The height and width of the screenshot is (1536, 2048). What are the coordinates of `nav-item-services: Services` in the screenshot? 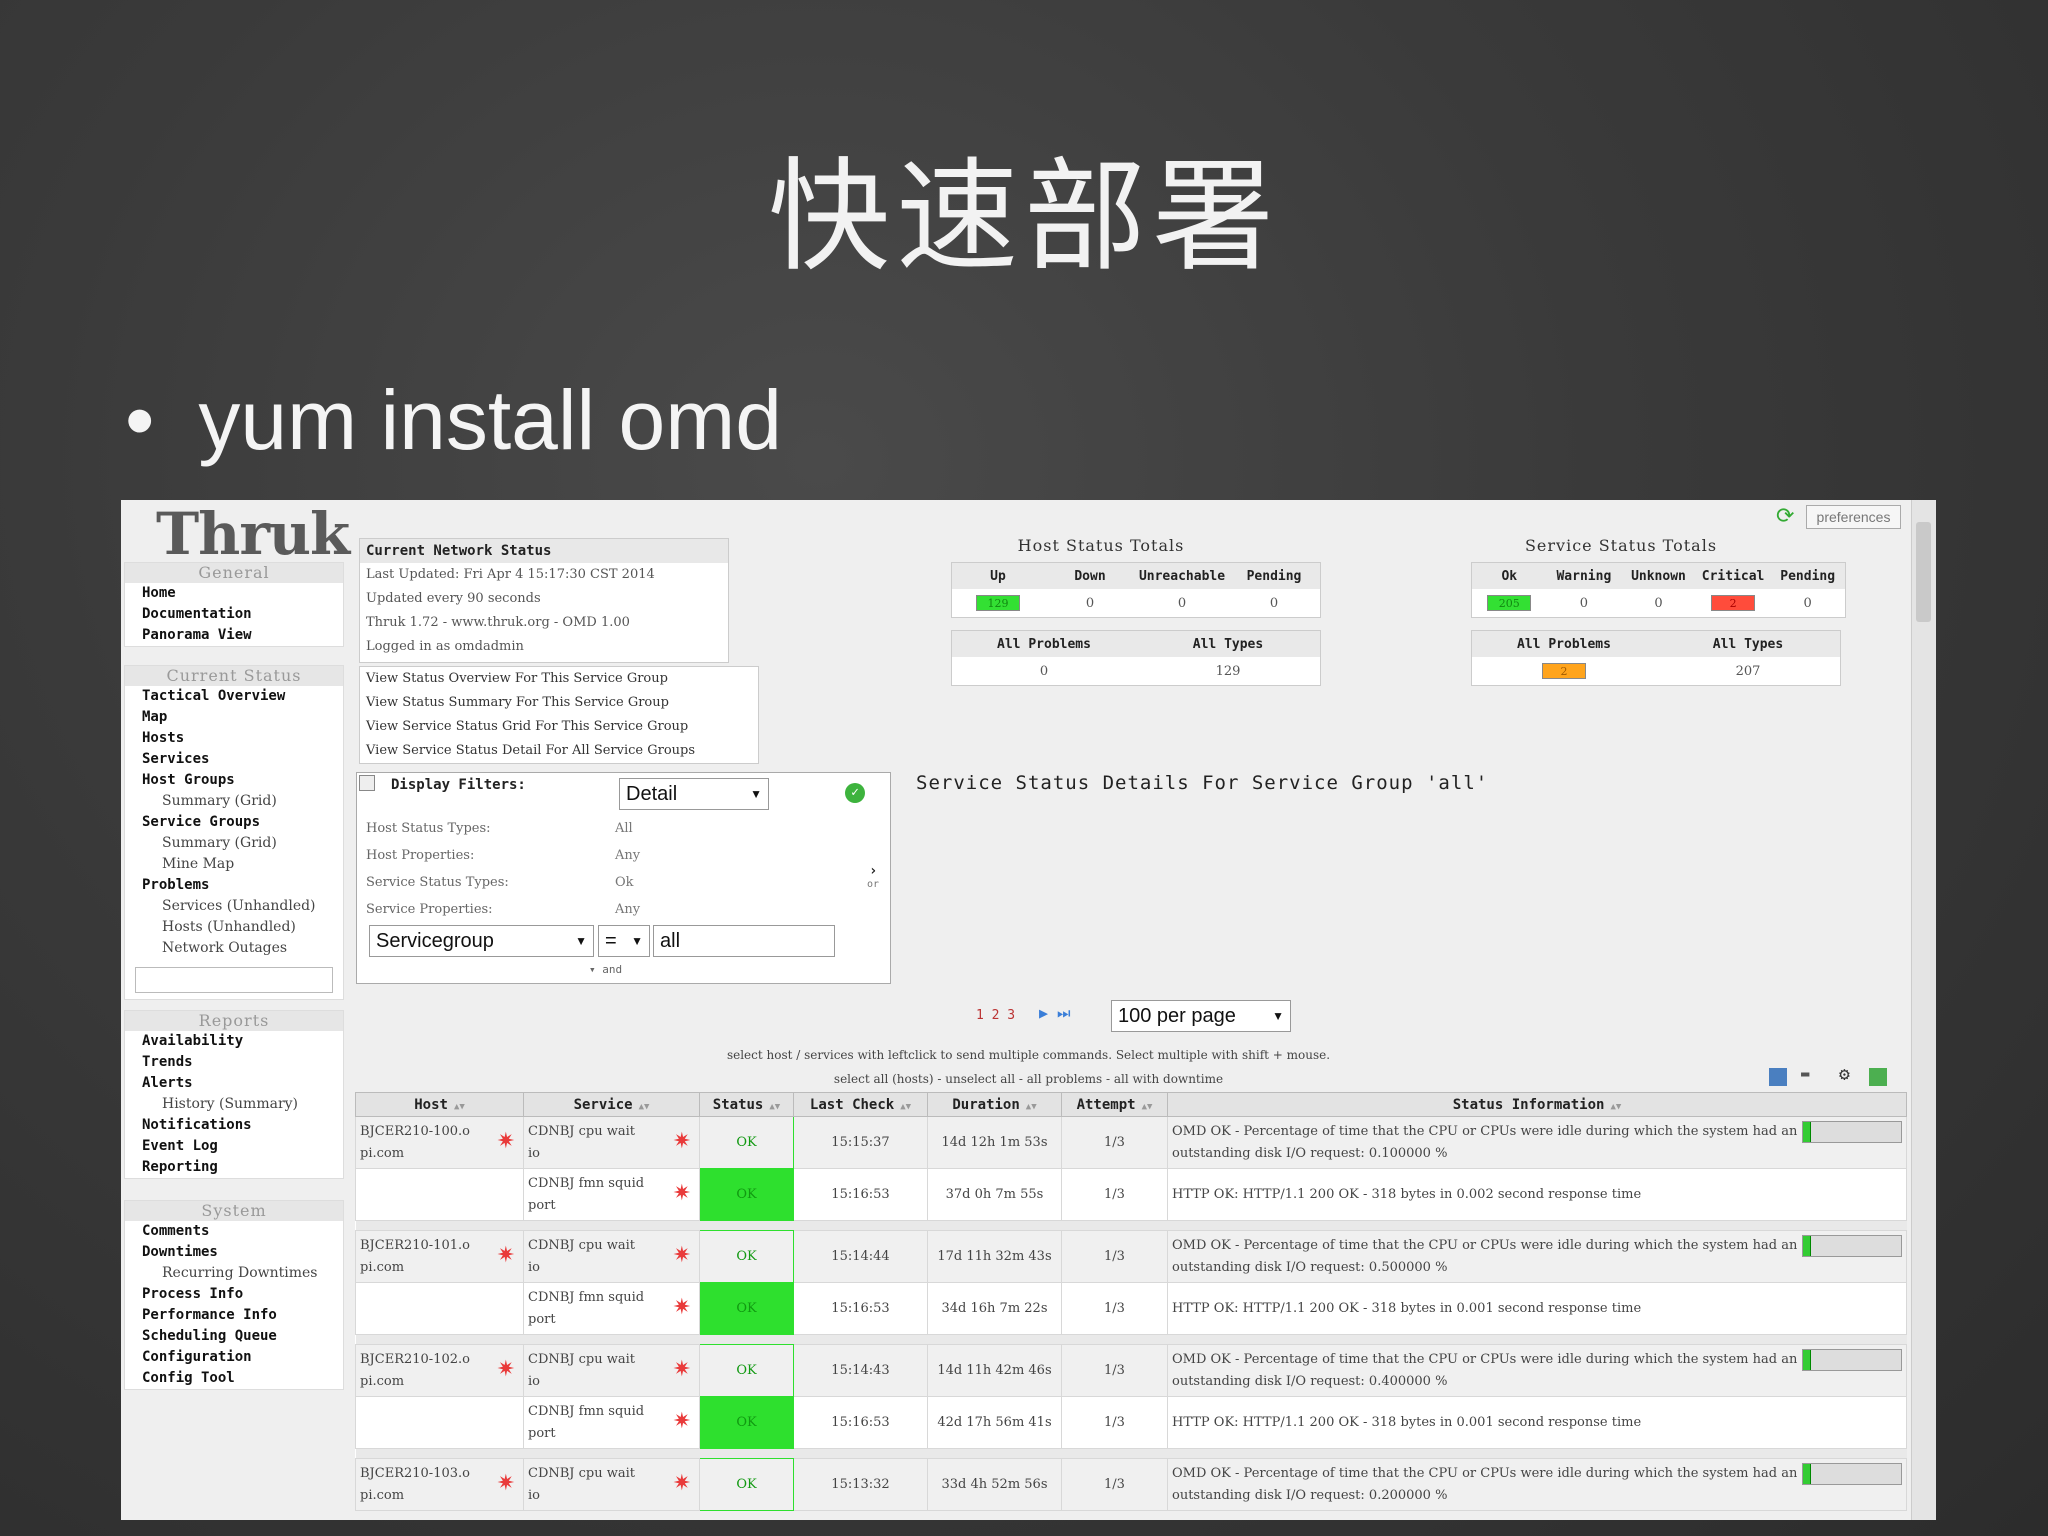 It's located at (234, 759).